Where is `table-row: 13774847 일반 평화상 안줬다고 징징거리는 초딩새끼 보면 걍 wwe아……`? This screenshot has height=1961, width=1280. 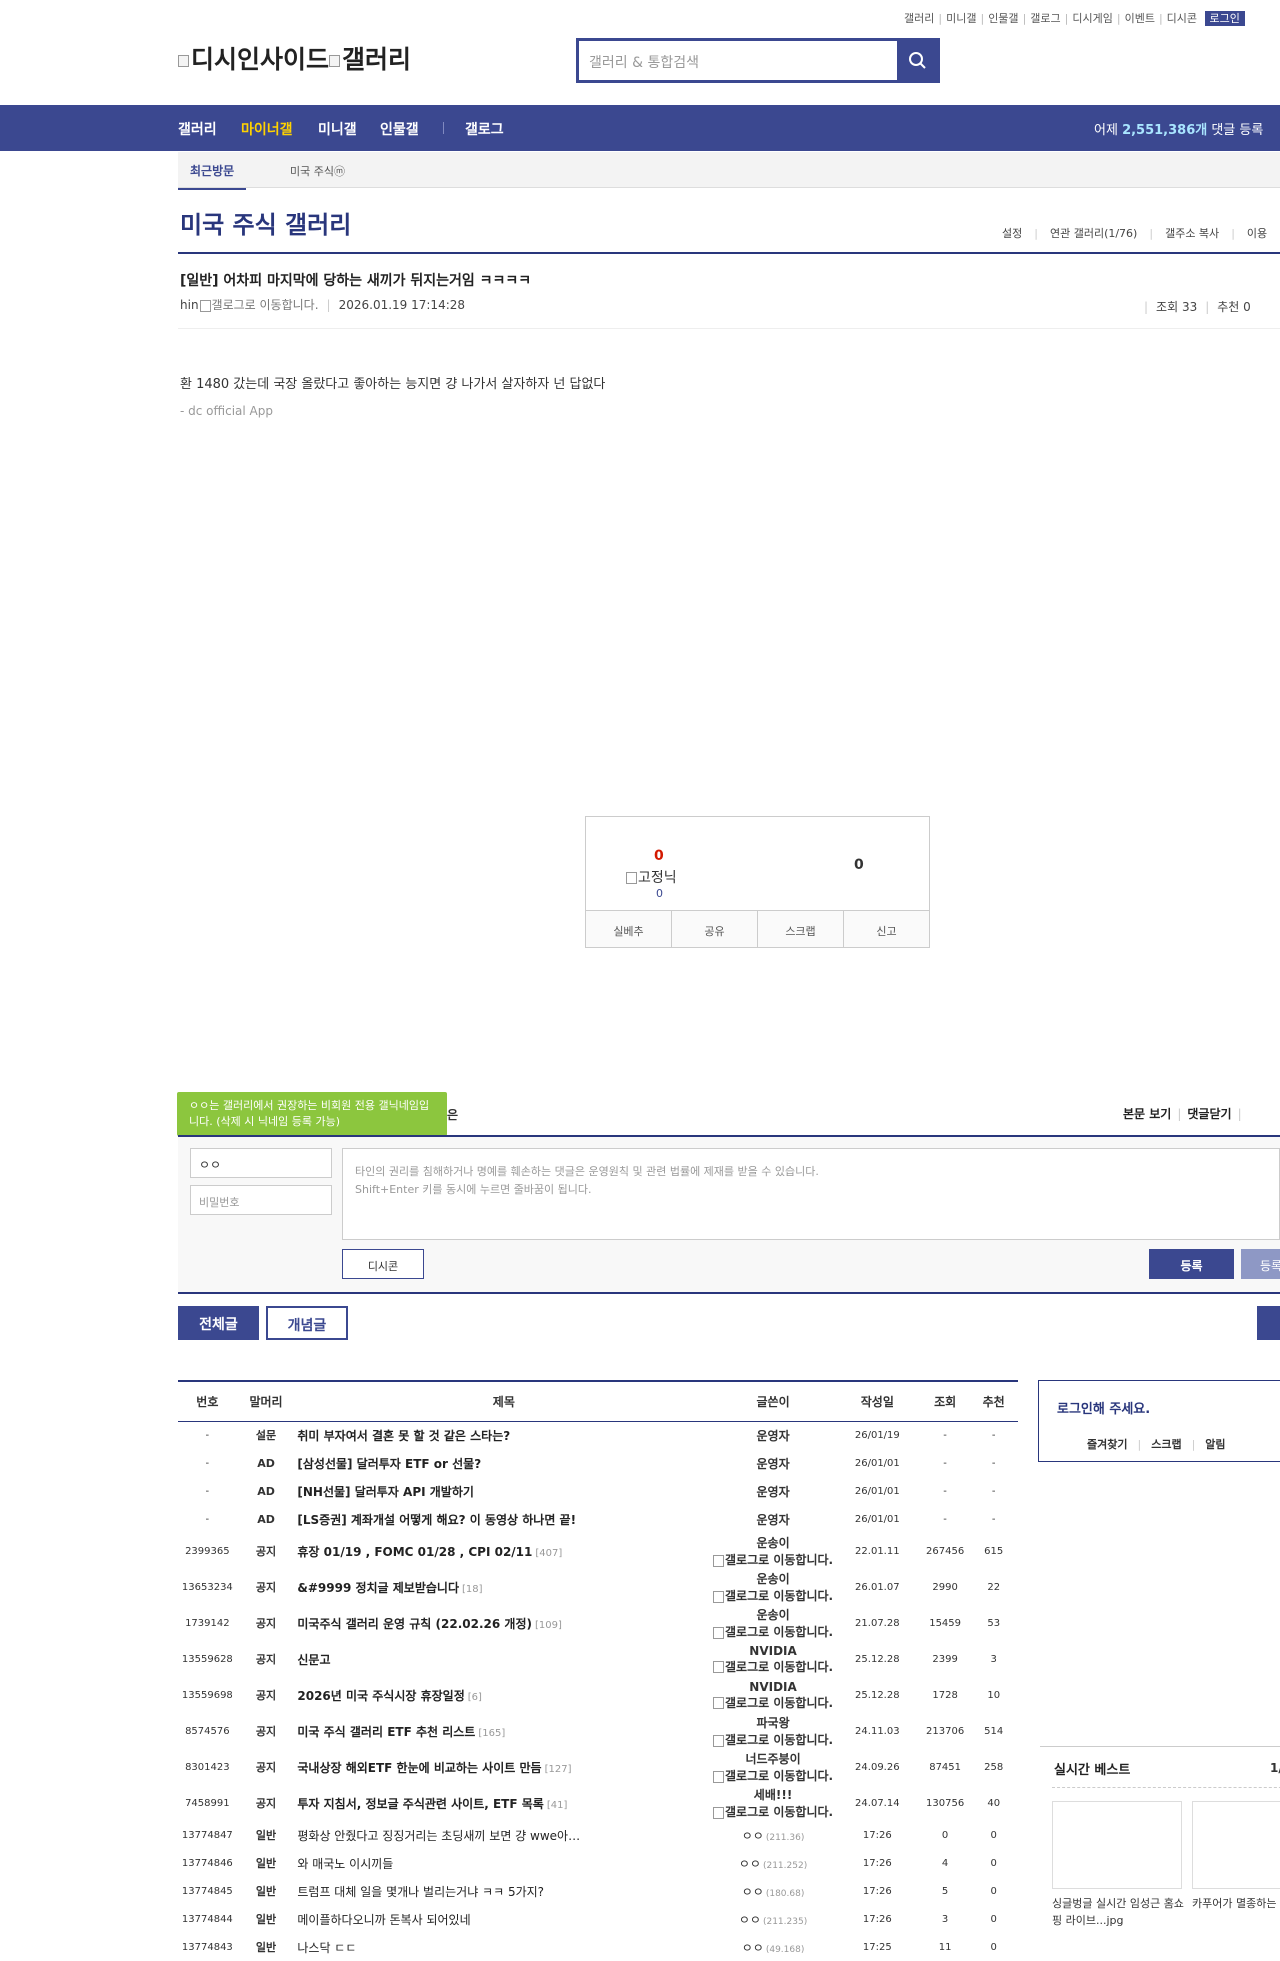
table-row: 13774847 일반 평화상 안줬다고 징징거리는 초딩새끼 보면 걍 wwe아…… is located at coordinates (598, 1835).